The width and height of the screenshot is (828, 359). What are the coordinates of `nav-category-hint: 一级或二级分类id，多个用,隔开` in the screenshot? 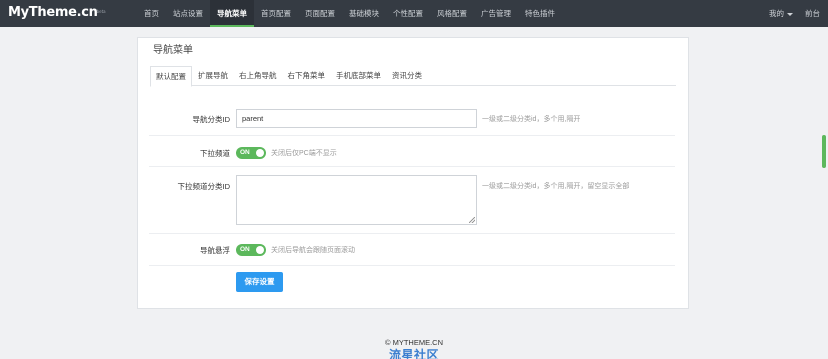 It's located at (531, 119).